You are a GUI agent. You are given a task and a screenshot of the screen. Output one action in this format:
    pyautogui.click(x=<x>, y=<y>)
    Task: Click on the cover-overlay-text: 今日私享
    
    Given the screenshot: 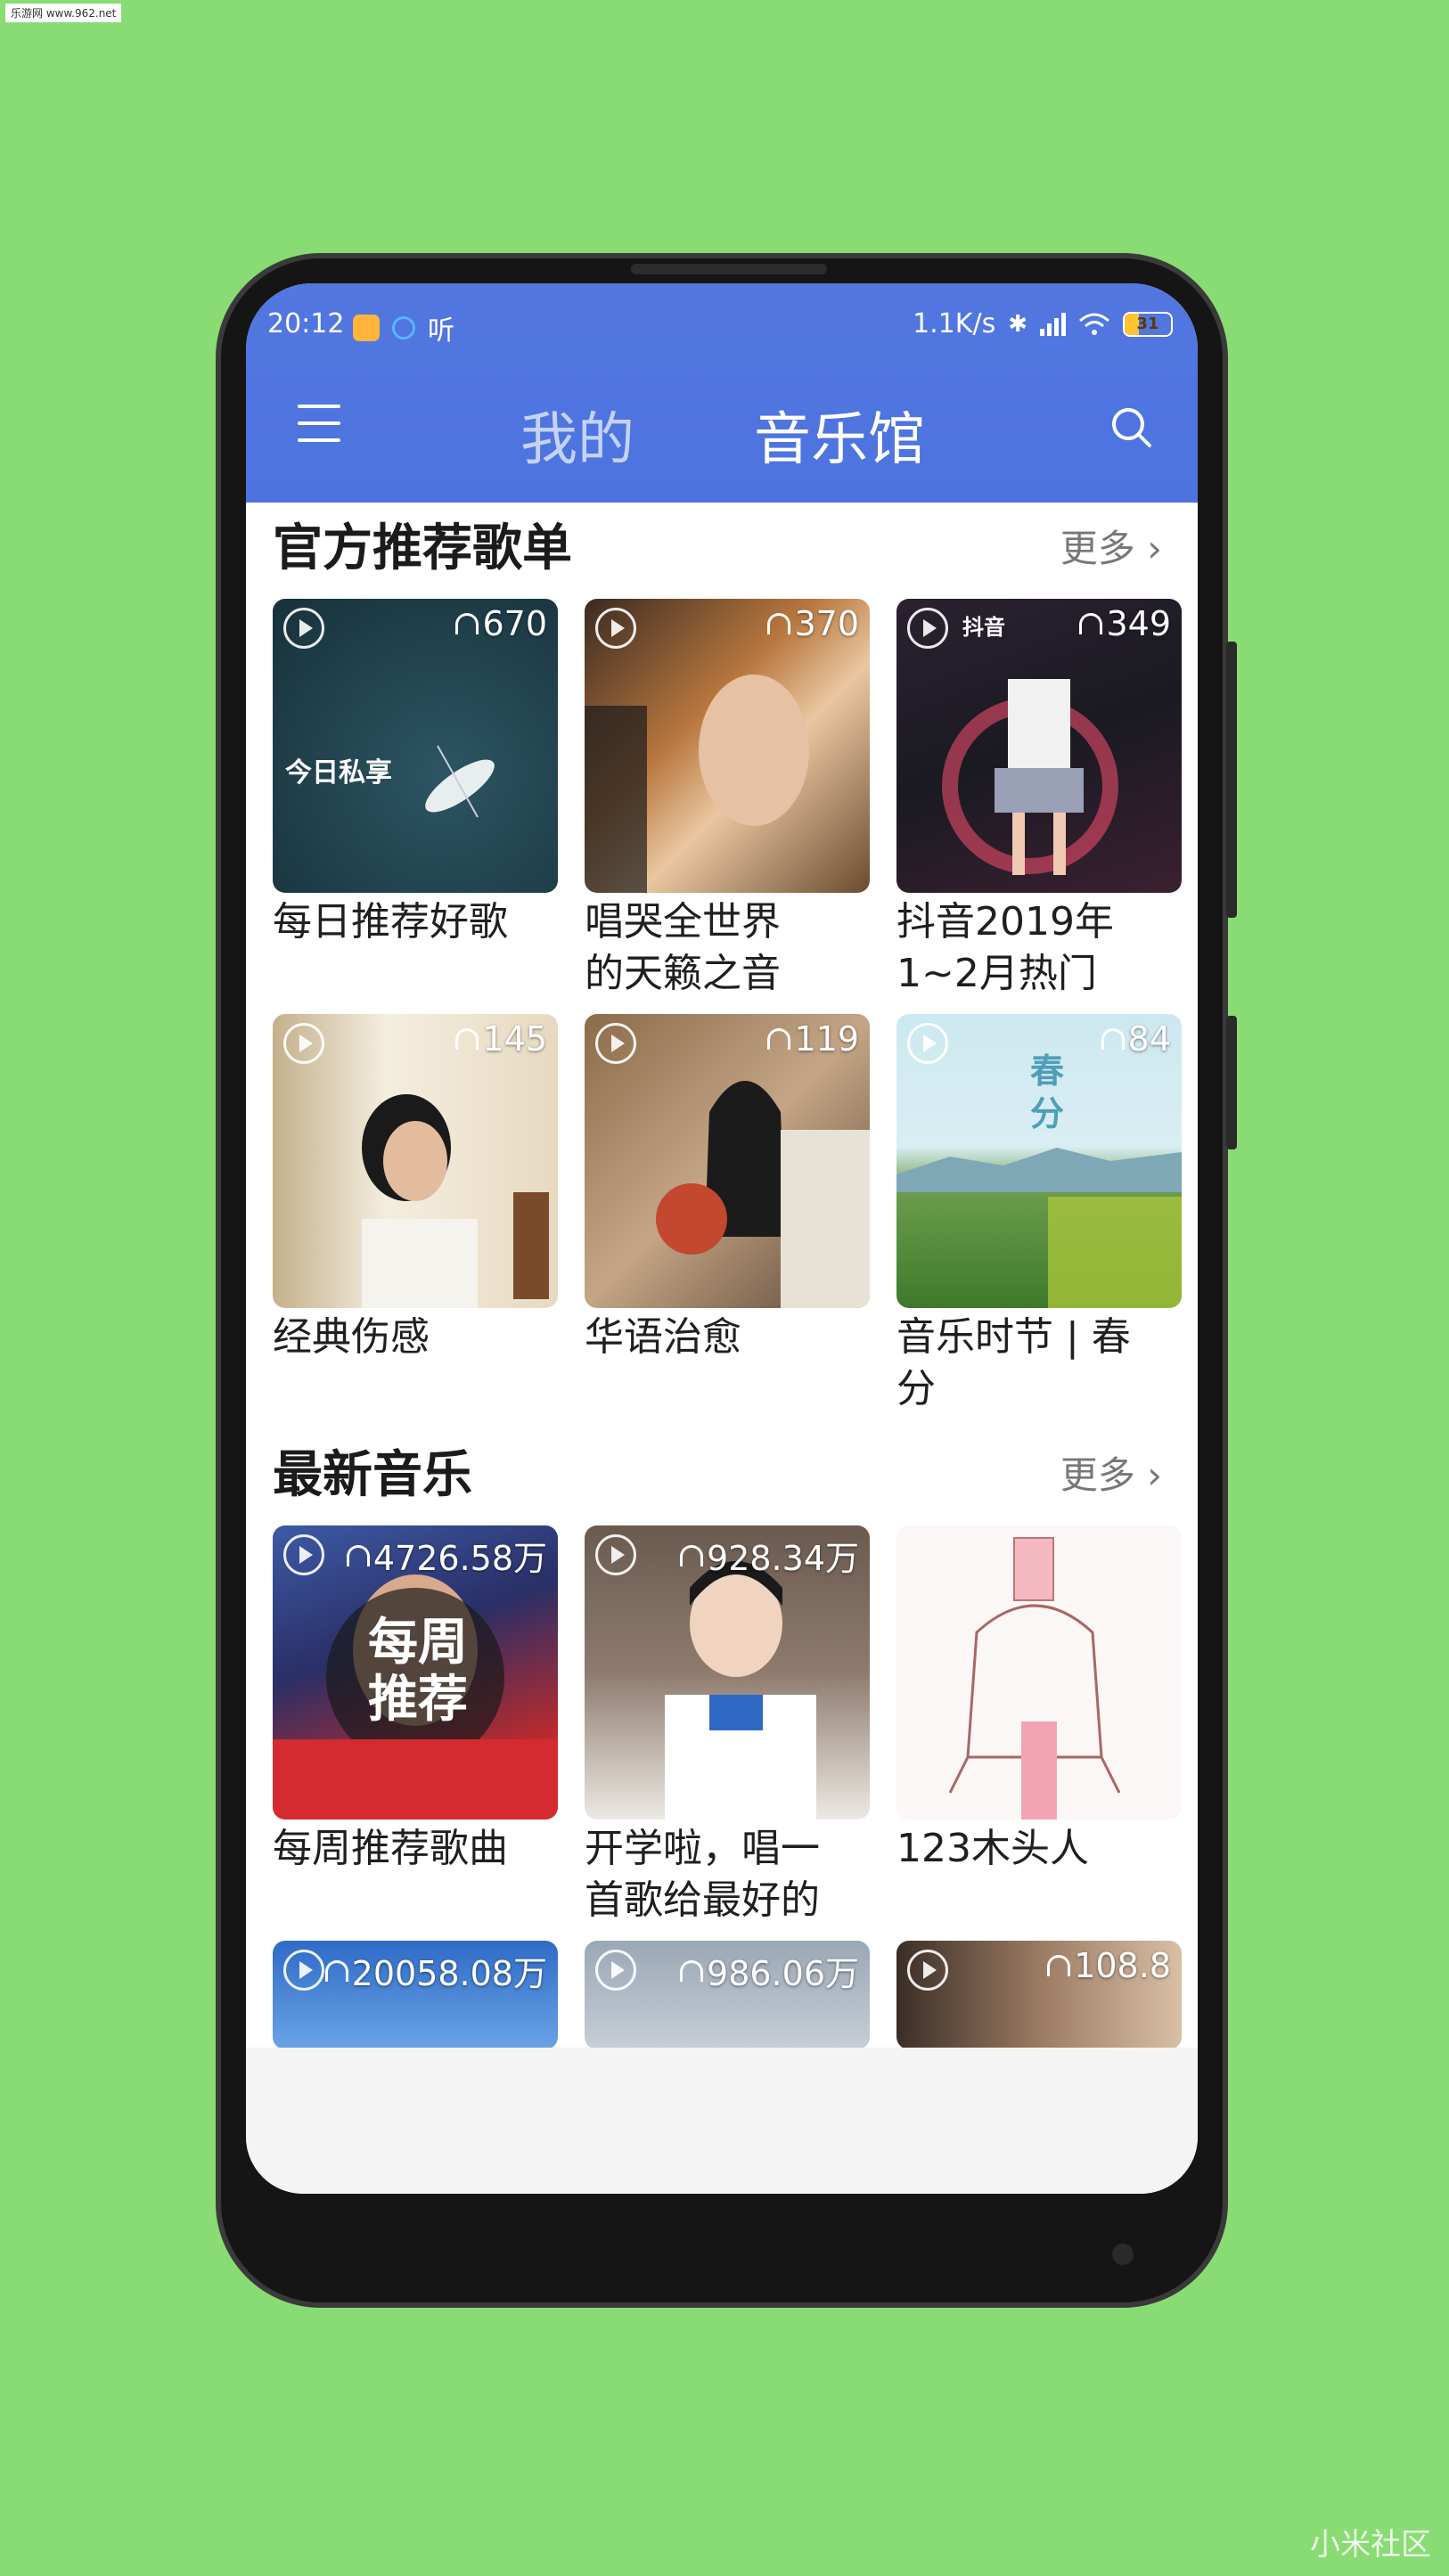 What is the action you would take?
    pyautogui.click(x=338, y=773)
    